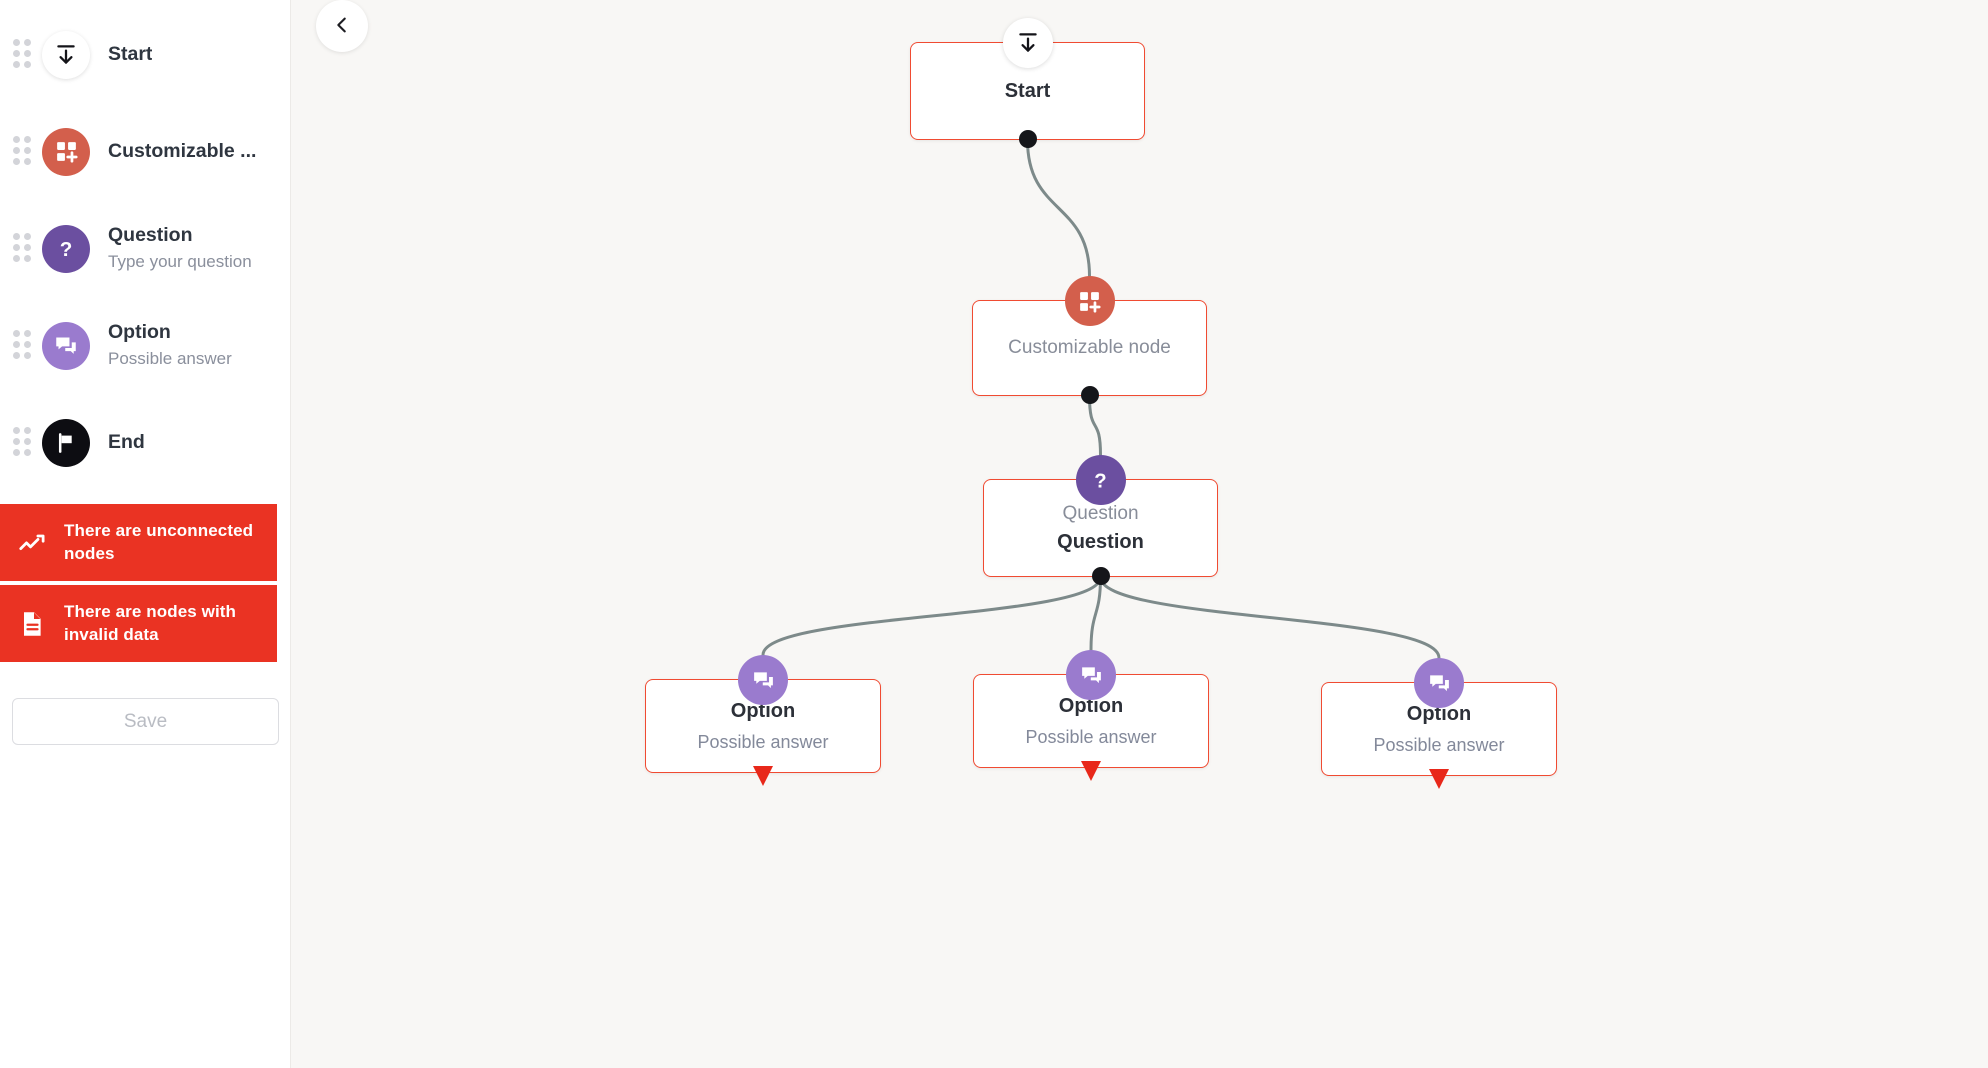 This screenshot has height=1068, width=1988. What do you see at coordinates (180, 261) in the screenshot?
I see `palette-item-subtitle: Type your question` at bounding box center [180, 261].